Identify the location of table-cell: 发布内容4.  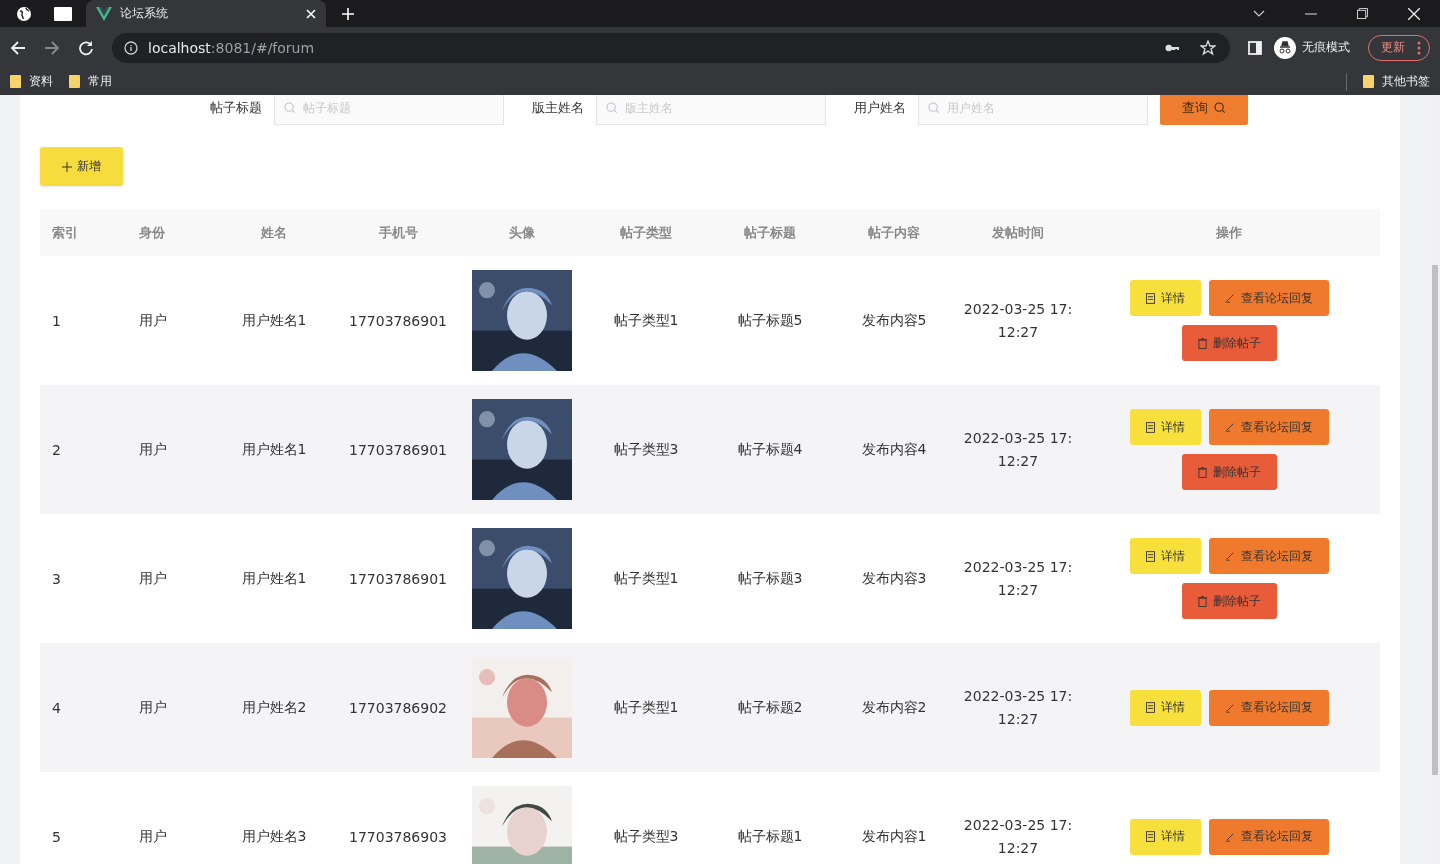
(894, 449).